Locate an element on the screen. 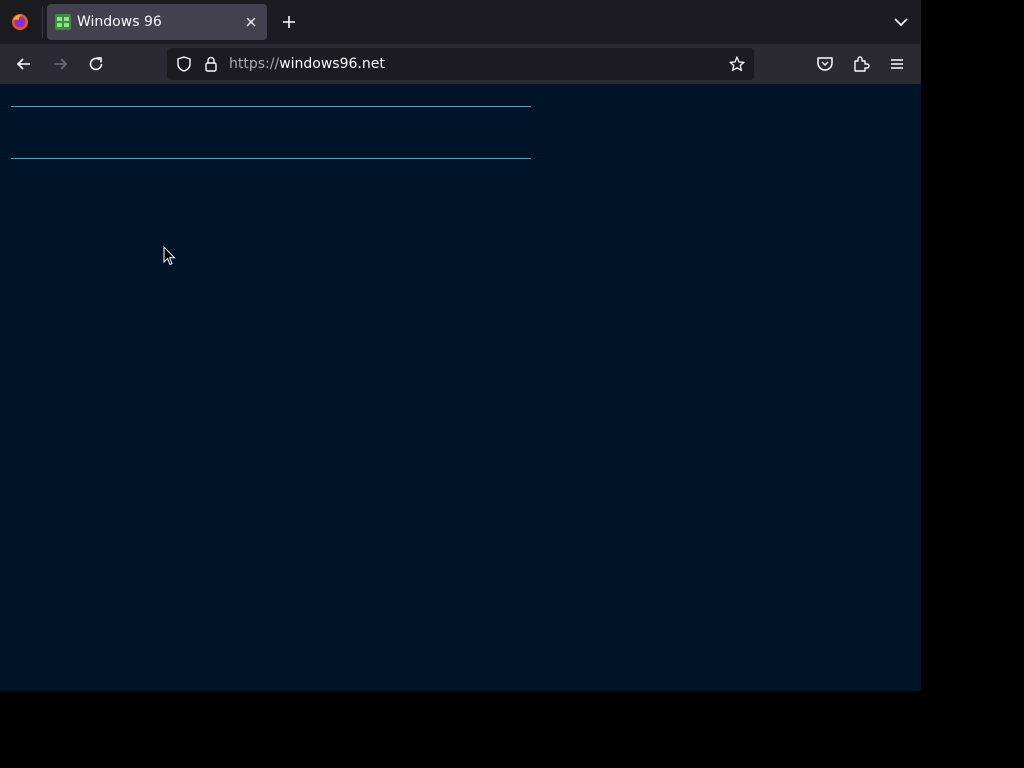 Image resolution: width=1024 pixels, height=768 pixels. forward-arrow-icon is located at coordinates (60, 64).